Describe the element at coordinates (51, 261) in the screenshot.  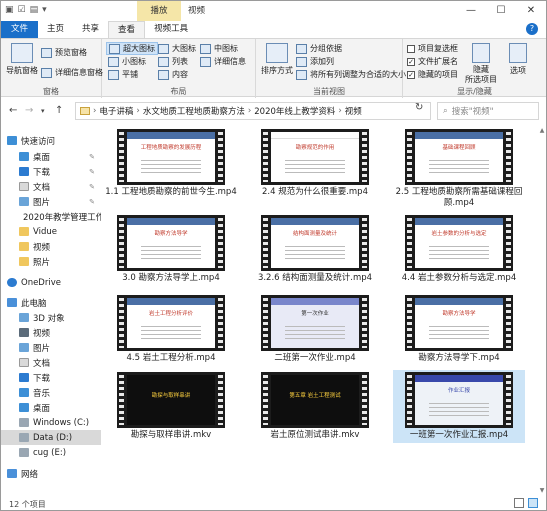
I see `nav-item-folder: 照片` at that location.